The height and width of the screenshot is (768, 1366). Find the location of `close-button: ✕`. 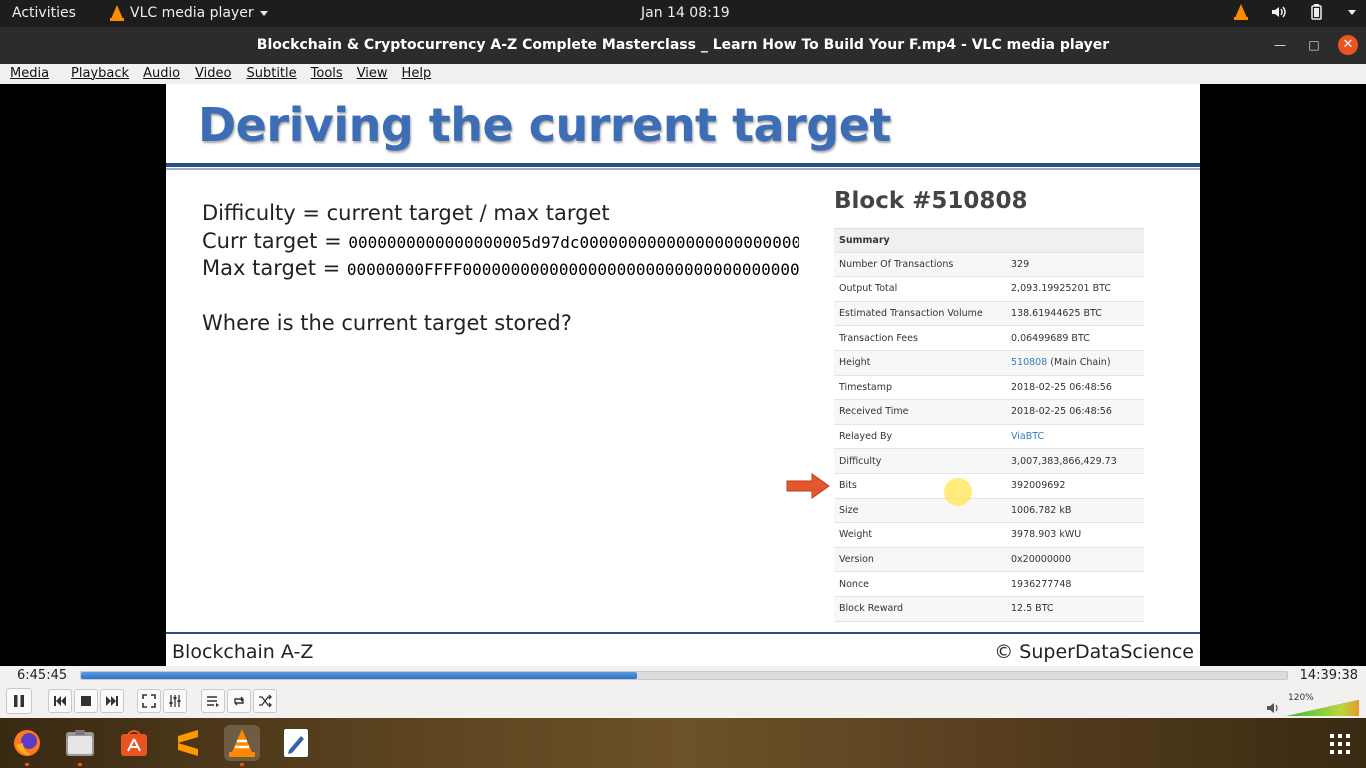

close-button: ✕ is located at coordinates (1348, 45).